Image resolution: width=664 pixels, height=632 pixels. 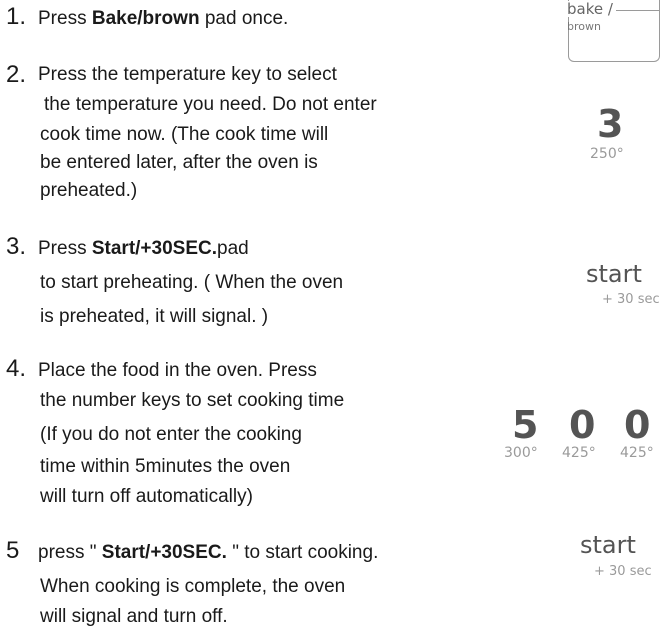 What do you see at coordinates (582, 425) in the screenshot?
I see `time-display-digit-2: 0` at bounding box center [582, 425].